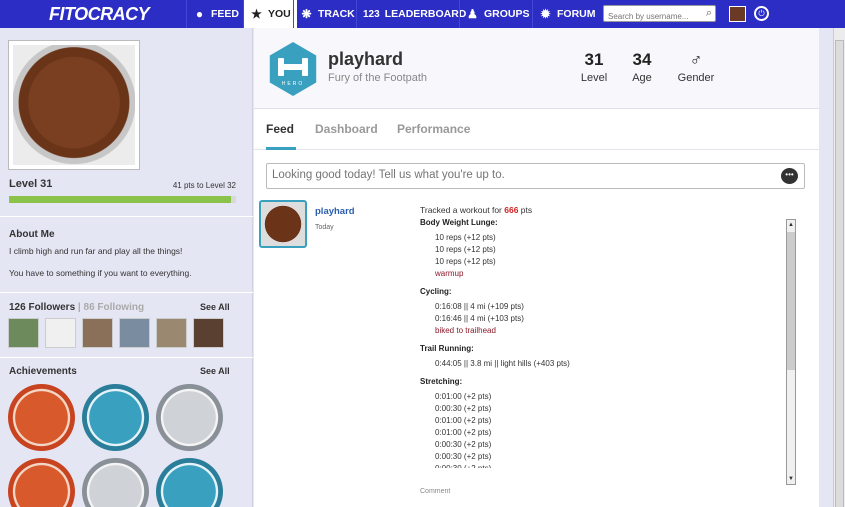 The width and height of the screenshot is (845, 507). I want to click on achievement-badge-legs-dont-stop, so click(41, 417).